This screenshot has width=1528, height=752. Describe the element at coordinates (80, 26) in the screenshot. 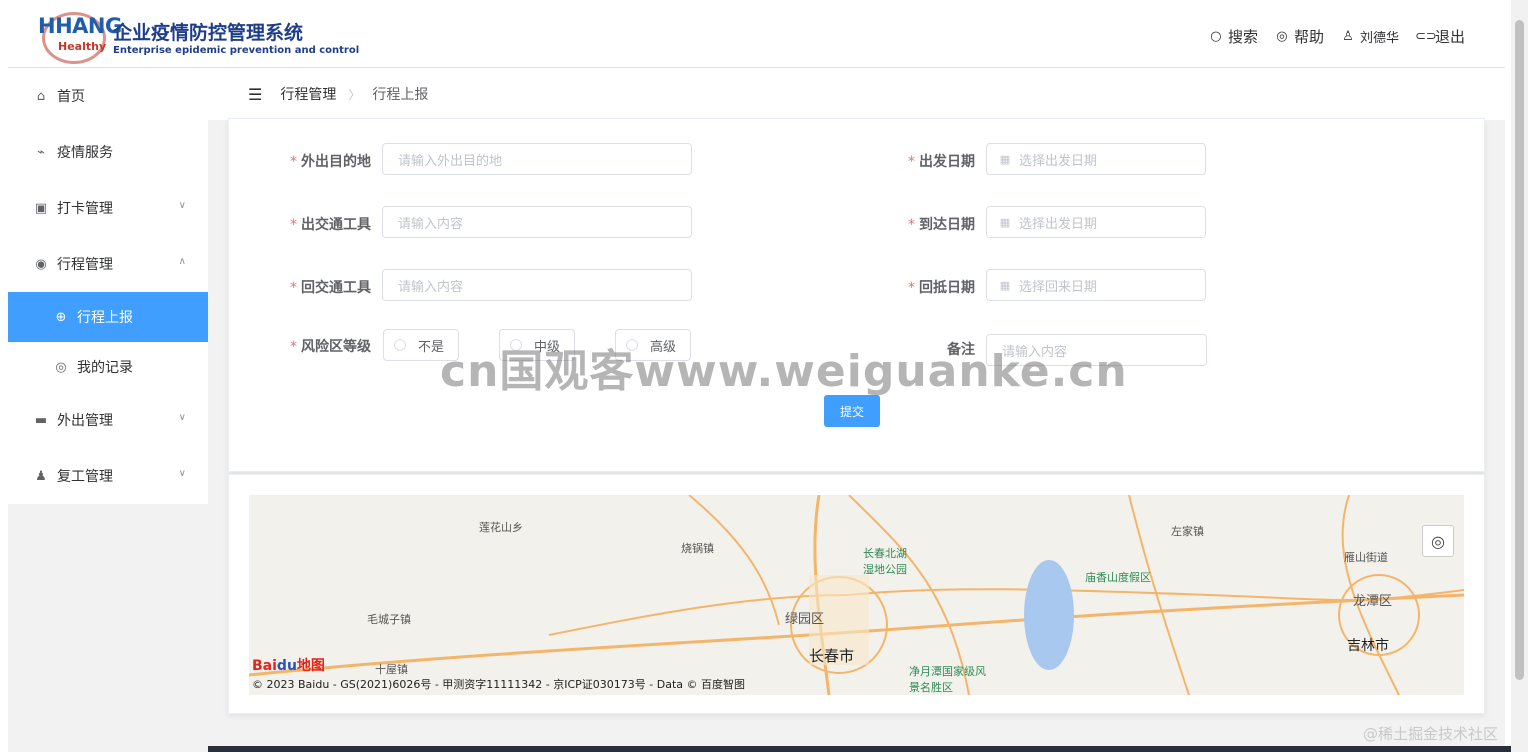

I see `logo-brand: HHANG` at that location.